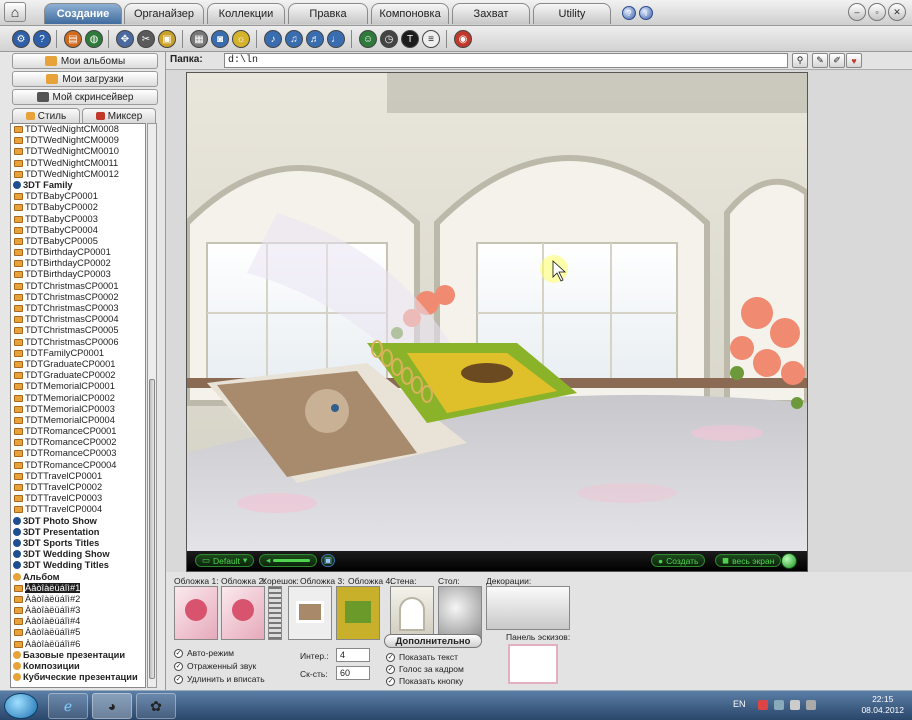 This screenshot has height=720, width=912. I want to click on cover3-thumbnail, so click(310, 613).